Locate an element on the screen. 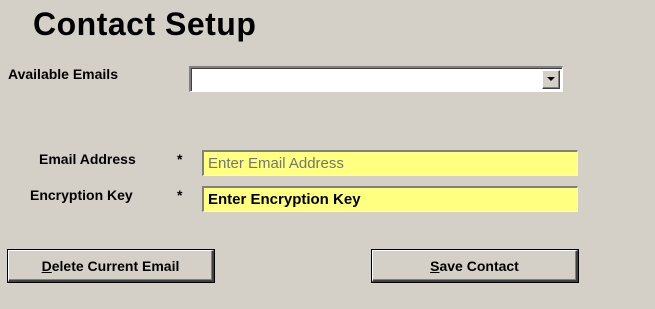  available-emails-label: Available Emails is located at coordinates (63, 74).